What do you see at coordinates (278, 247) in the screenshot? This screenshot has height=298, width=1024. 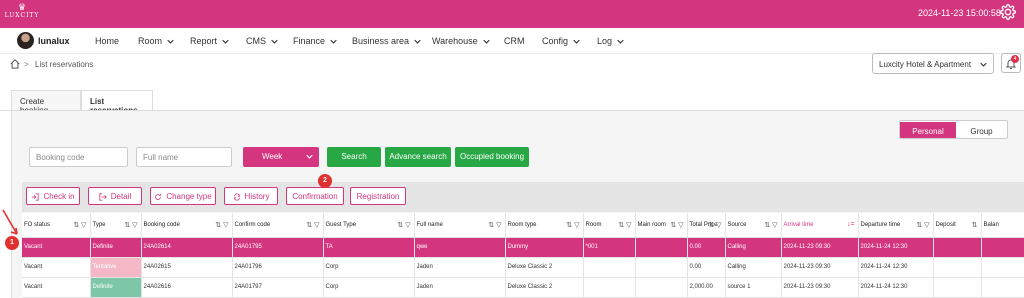 I see `cell-confirm-code: 24A01795` at bounding box center [278, 247].